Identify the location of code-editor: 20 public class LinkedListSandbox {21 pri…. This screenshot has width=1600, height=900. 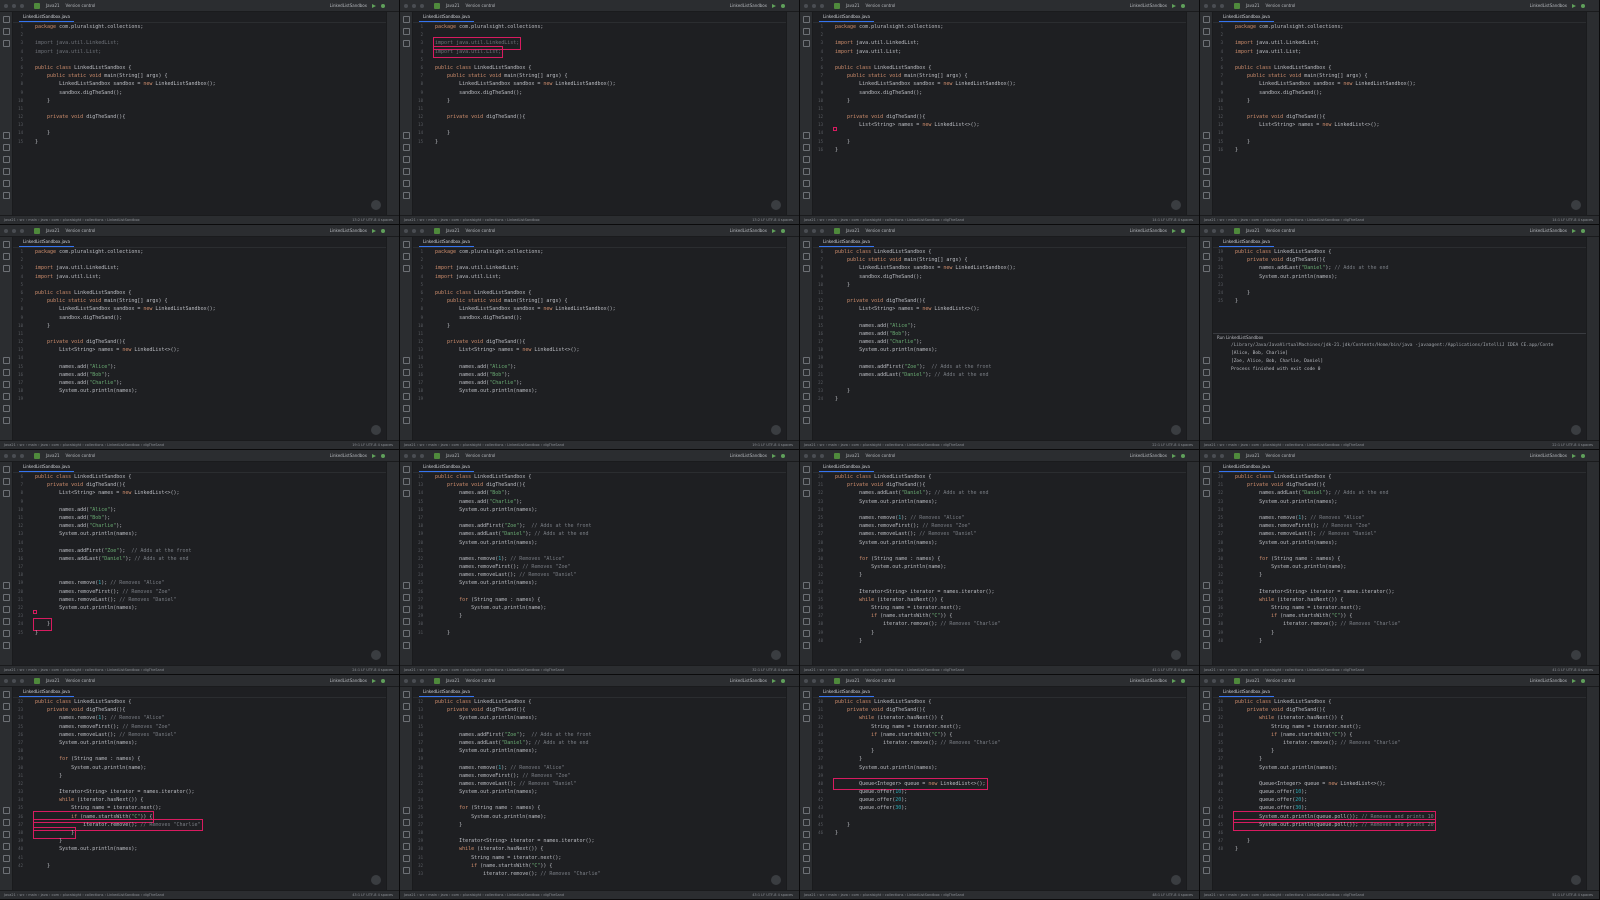
(999, 568).